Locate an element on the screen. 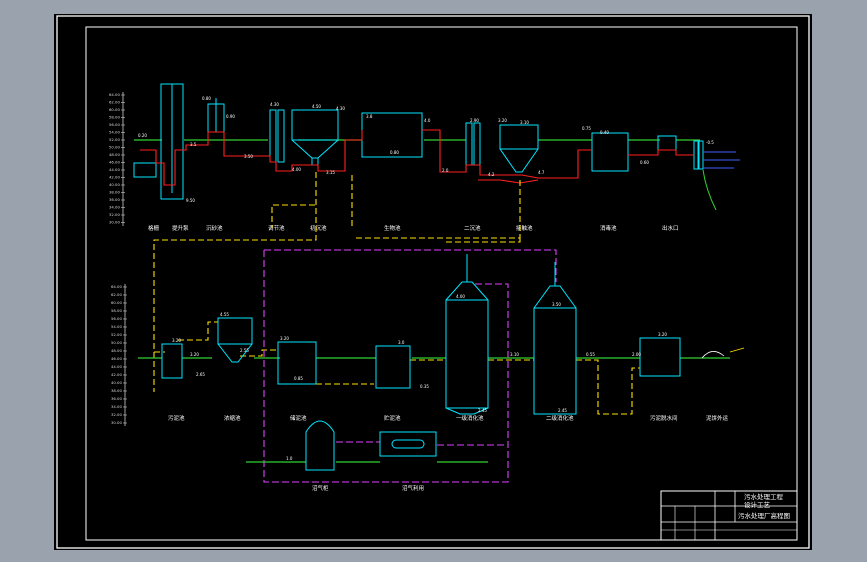  scale-tick-label: 38.00 is located at coordinates (114, 192).